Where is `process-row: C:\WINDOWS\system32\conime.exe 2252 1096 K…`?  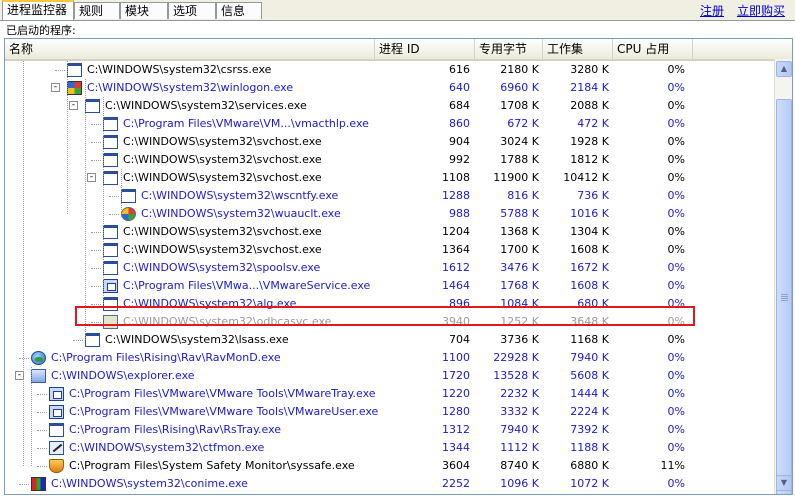
process-row: C:\WINDOWS\system32\conime.exe 2252 1096 K… is located at coordinates (389, 484).